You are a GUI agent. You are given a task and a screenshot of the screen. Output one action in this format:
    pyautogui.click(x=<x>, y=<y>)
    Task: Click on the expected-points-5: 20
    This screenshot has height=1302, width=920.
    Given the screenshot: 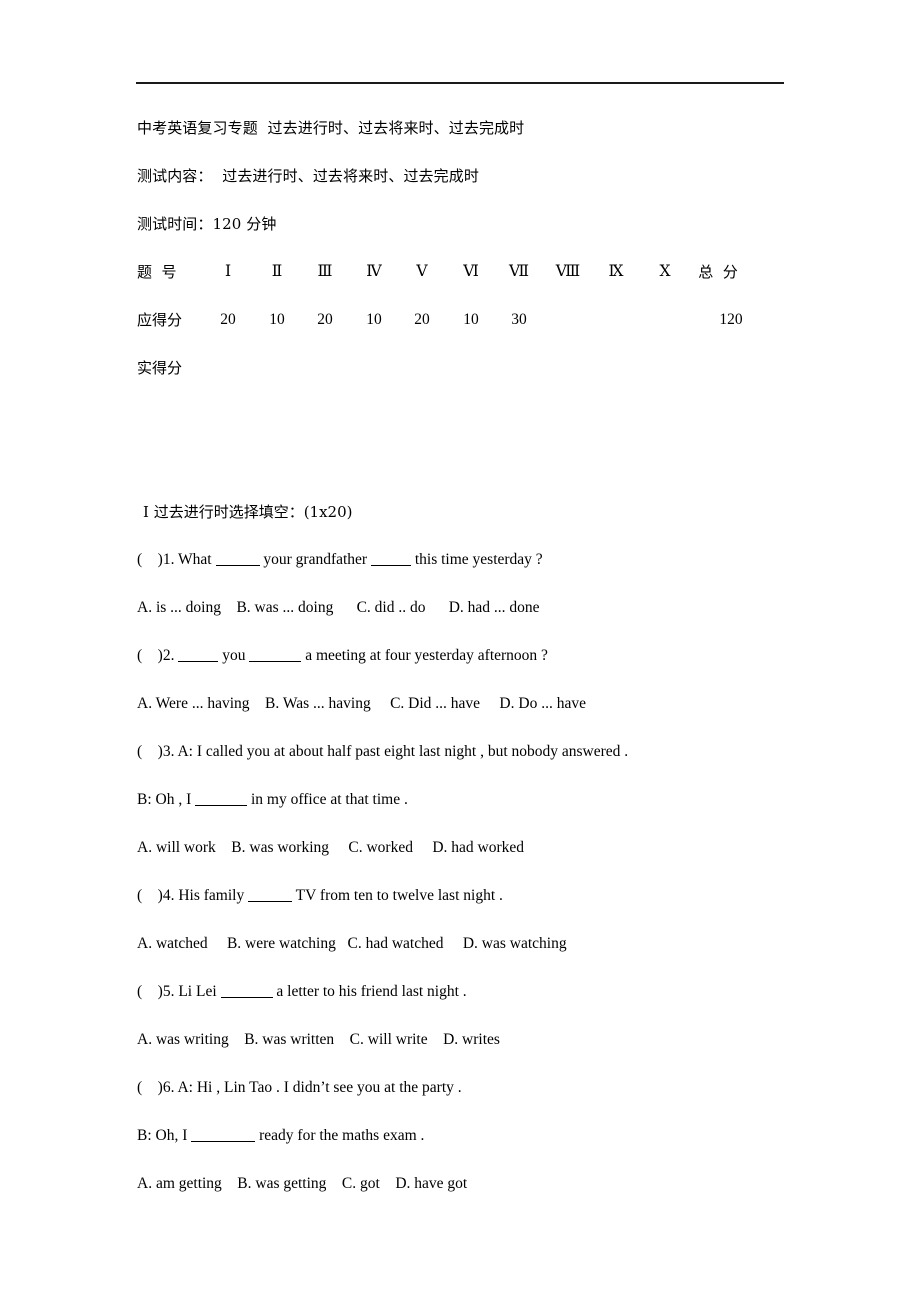 What is the action you would take?
    pyautogui.click(x=422, y=319)
    